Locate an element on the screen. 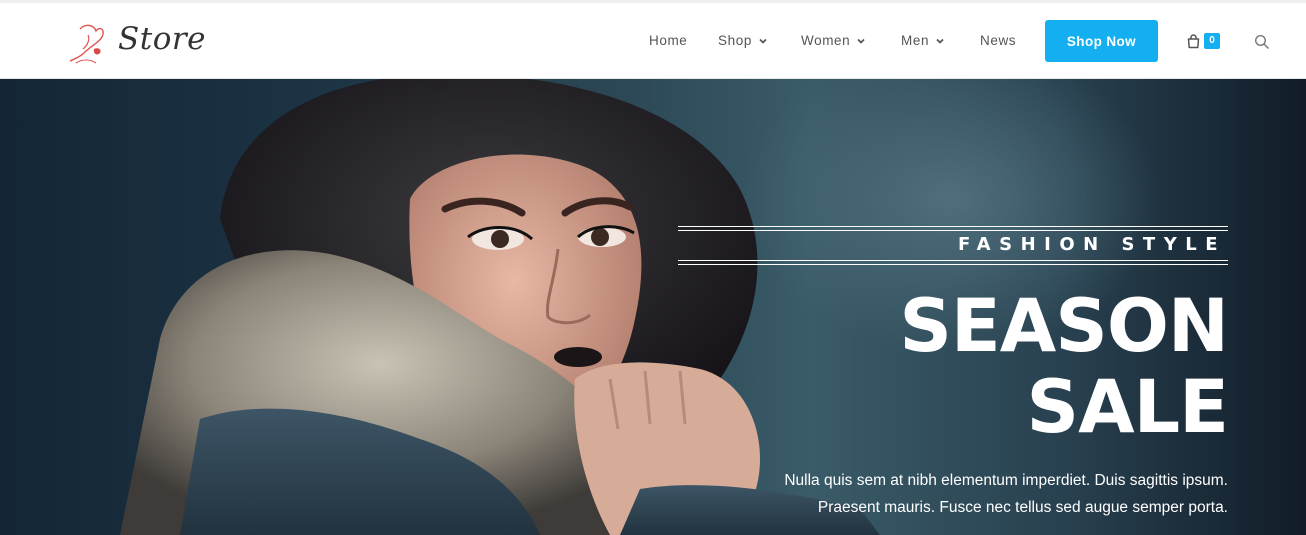  cart-count-badge: 0 is located at coordinates (1212, 41).